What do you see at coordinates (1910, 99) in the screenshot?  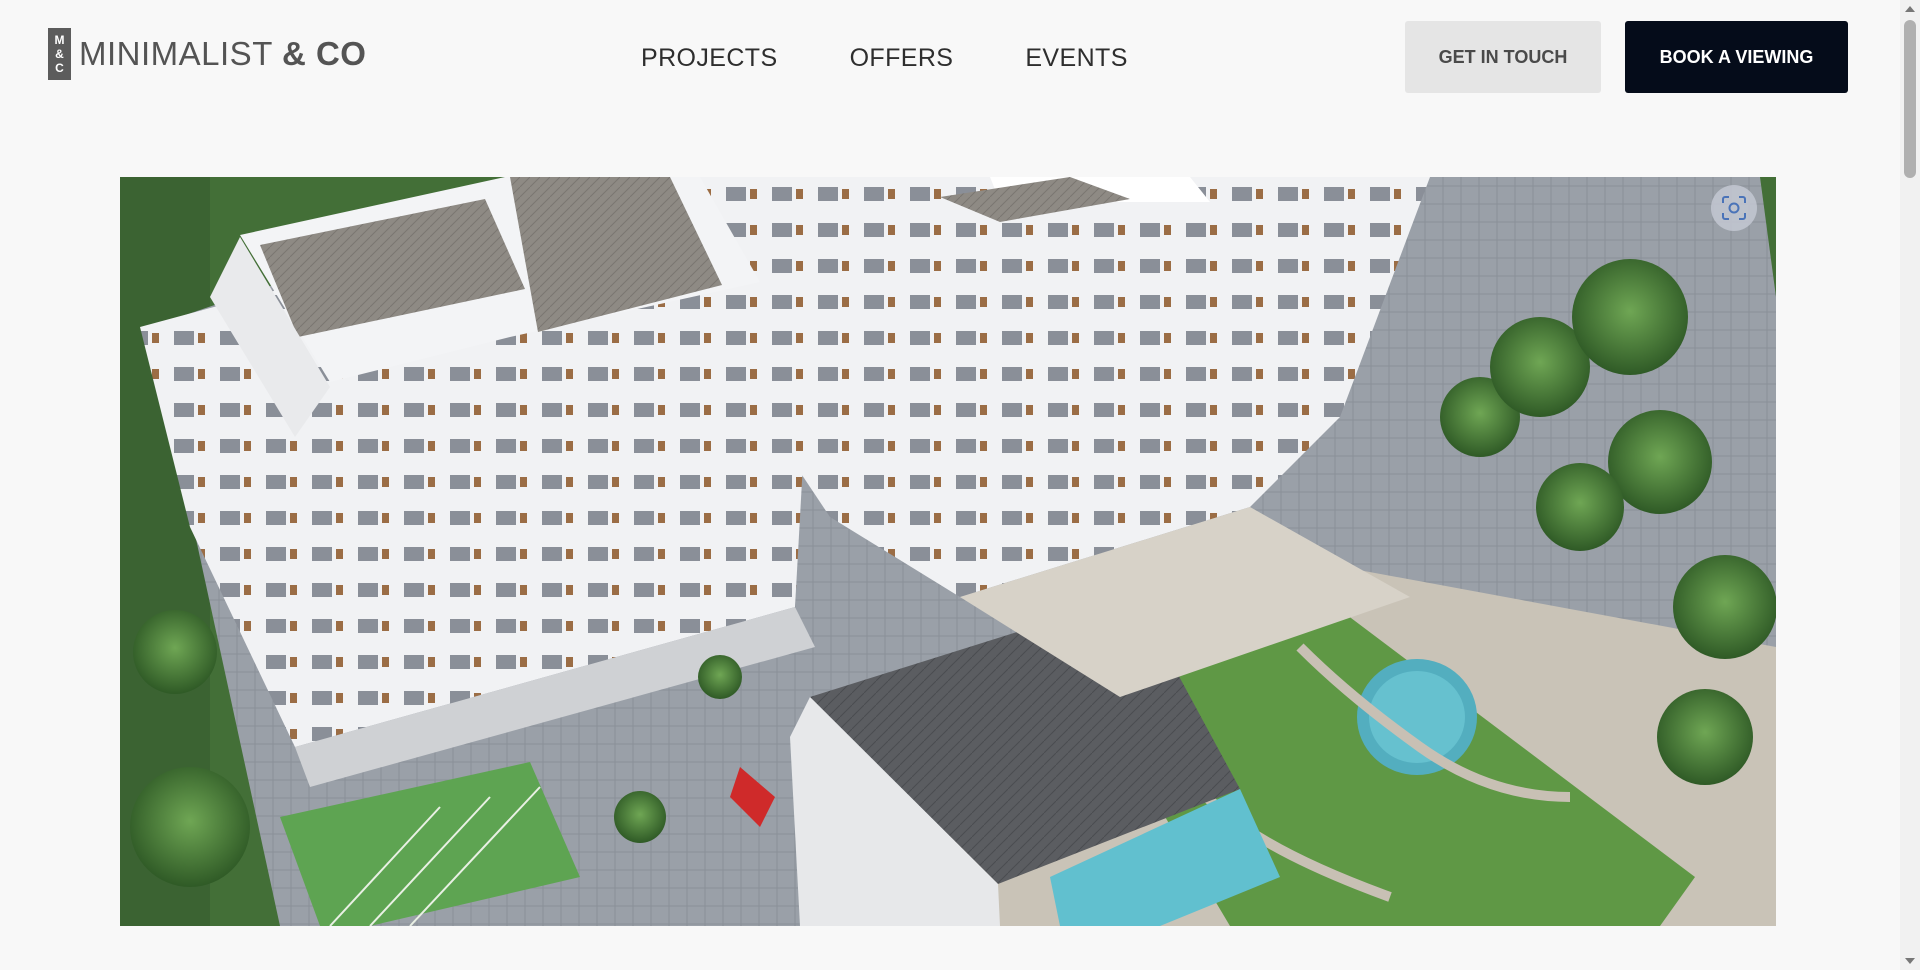 I see `scroll-thumb` at bounding box center [1910, 99].